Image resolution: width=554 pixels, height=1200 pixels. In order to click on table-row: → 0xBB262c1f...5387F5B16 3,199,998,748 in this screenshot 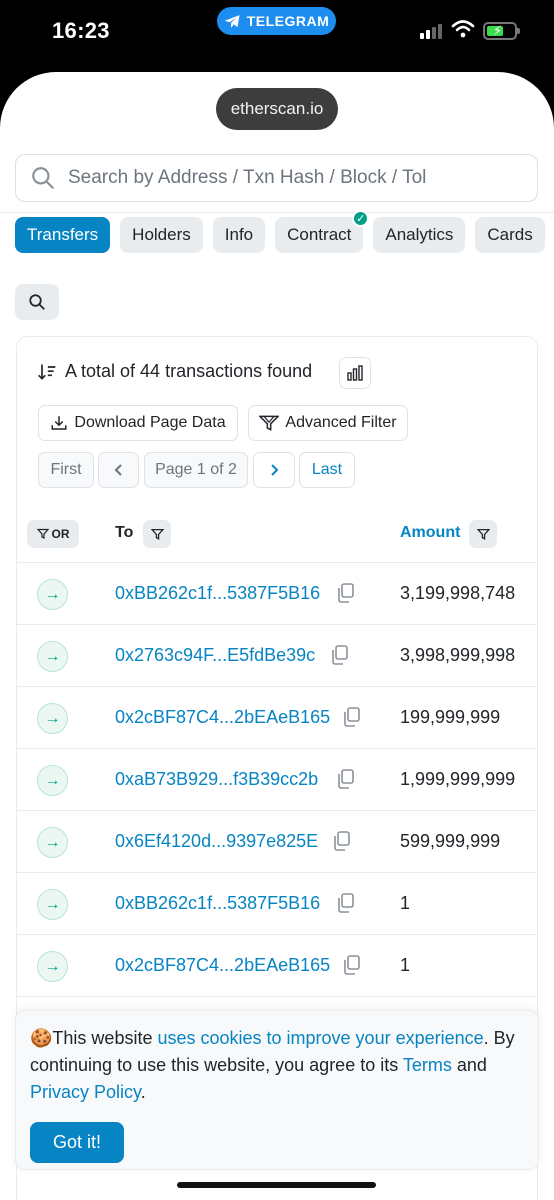, I will do `click(277, 594)`.